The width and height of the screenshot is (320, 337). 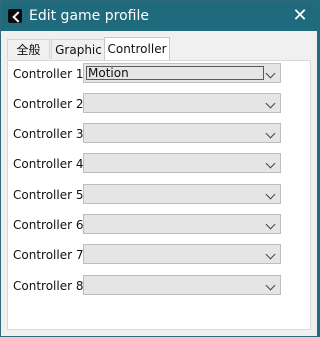 What do you see at coordinates (48, 104) in the screenshot?
I see `controller-2-label: Controller 2` at bounding box center [48, 104].